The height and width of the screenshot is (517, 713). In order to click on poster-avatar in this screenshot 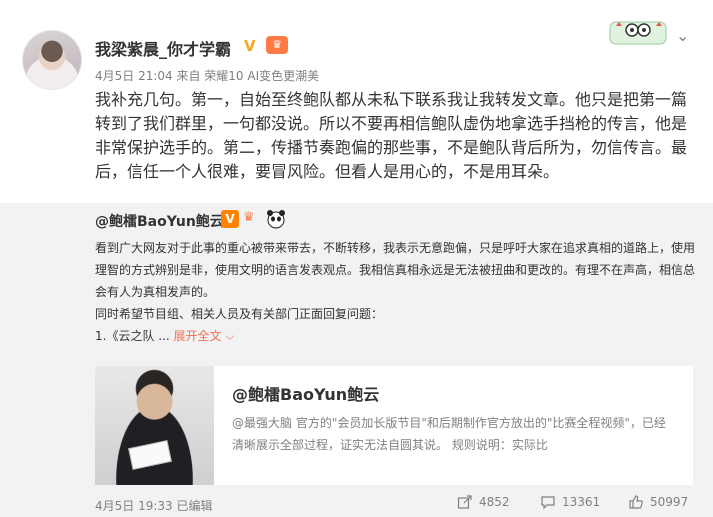, I will do `click(52, 60)`.